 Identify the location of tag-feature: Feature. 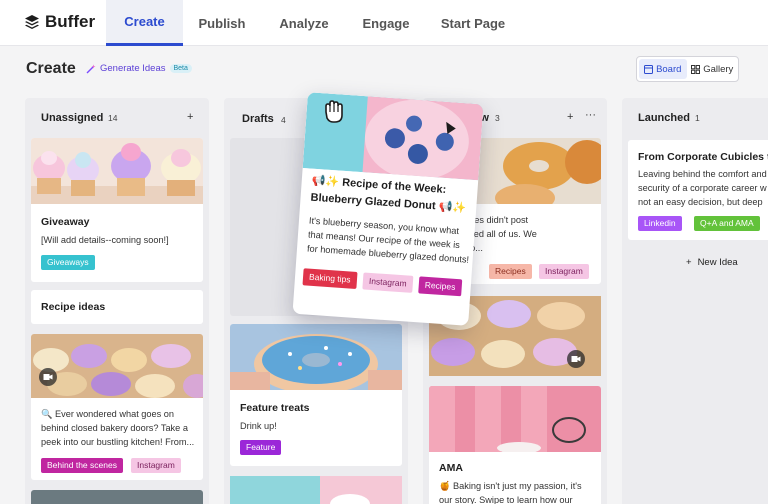
(261, 447).